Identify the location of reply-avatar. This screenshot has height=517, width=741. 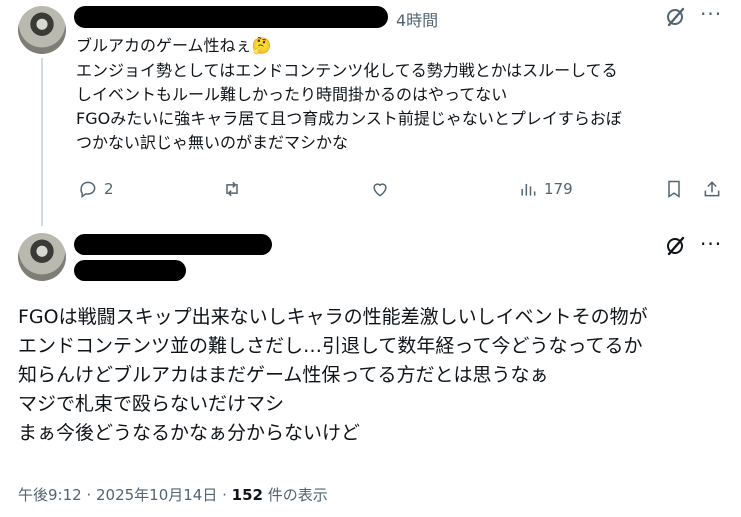
(42, 30).